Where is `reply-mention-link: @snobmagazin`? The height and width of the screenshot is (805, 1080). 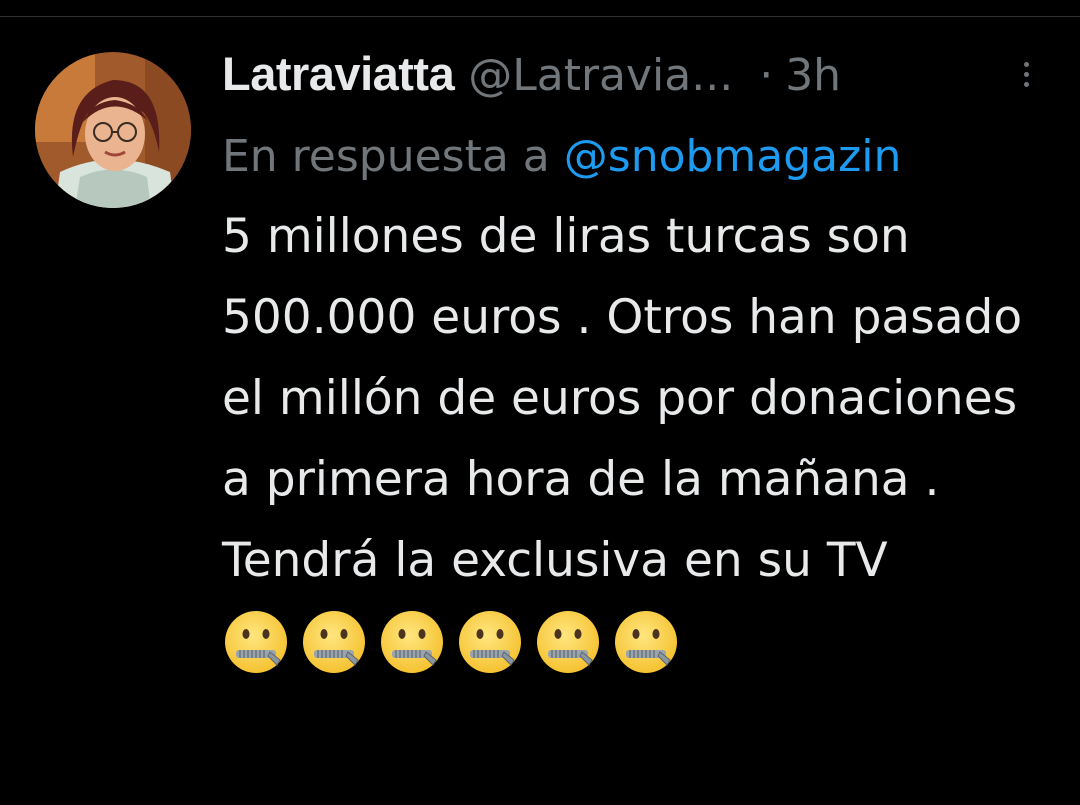
reply-mention-link: @snobmagazin is located at coordinates (733, 156).